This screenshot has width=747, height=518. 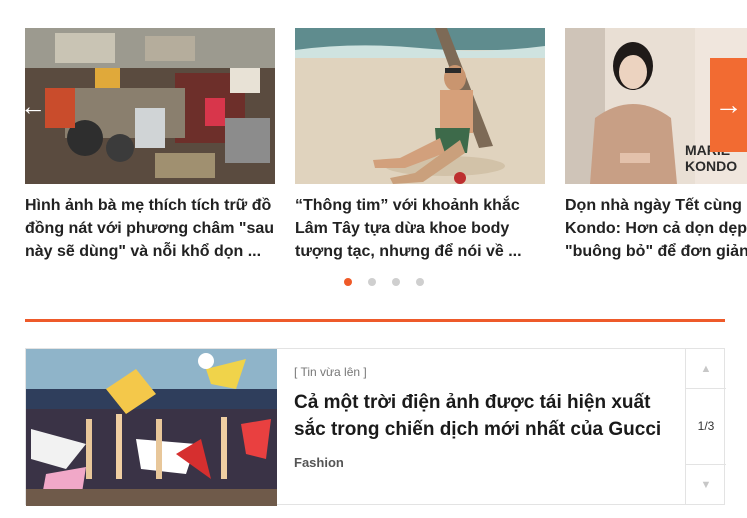 I want to click on carousel-pagination, so click(x=384, y=282).